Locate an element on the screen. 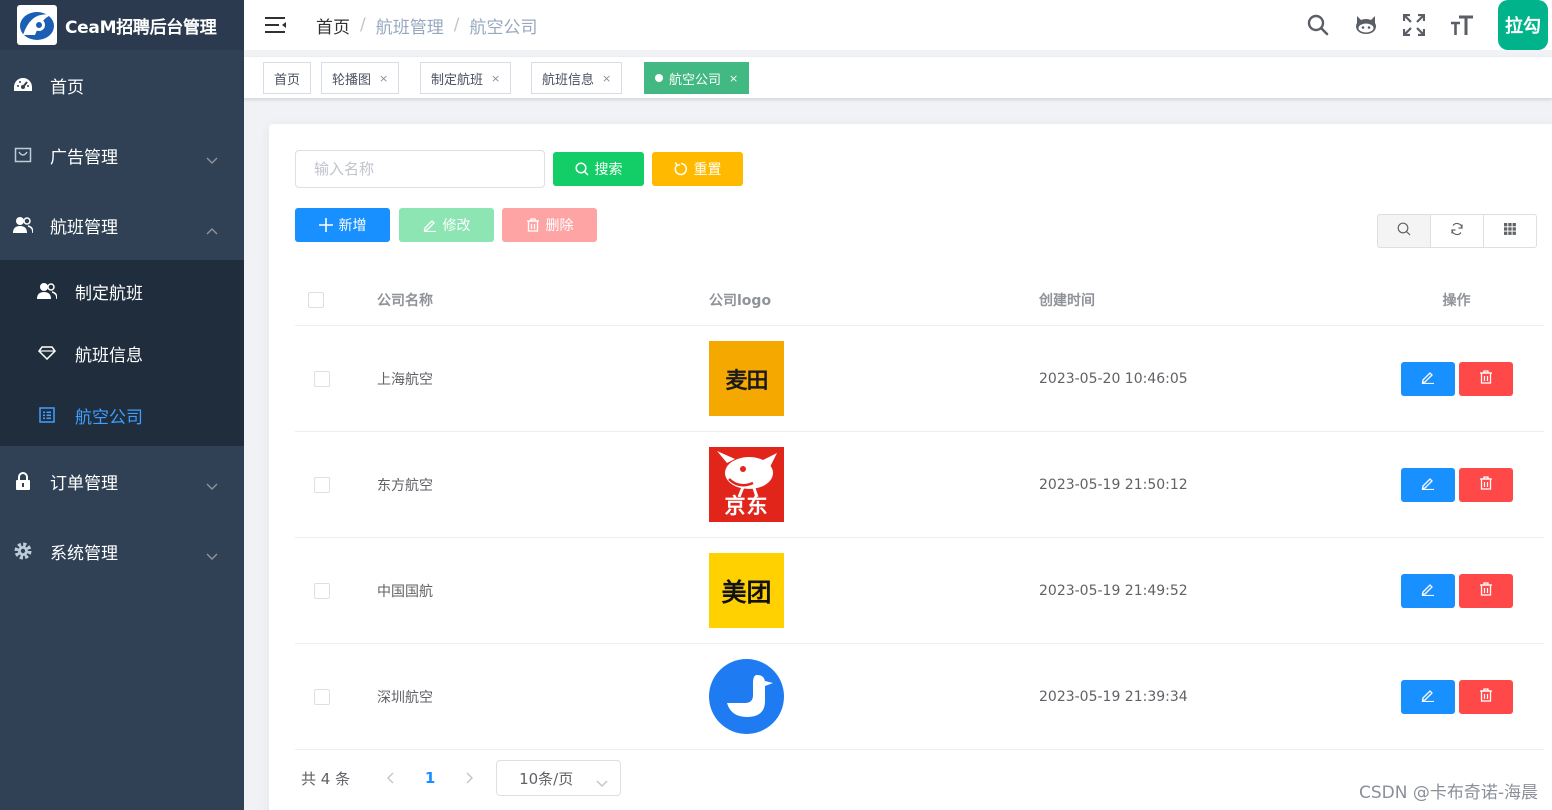 The image size is (1552, 810). refresh-table-button is located at coordinates (1457, 231).